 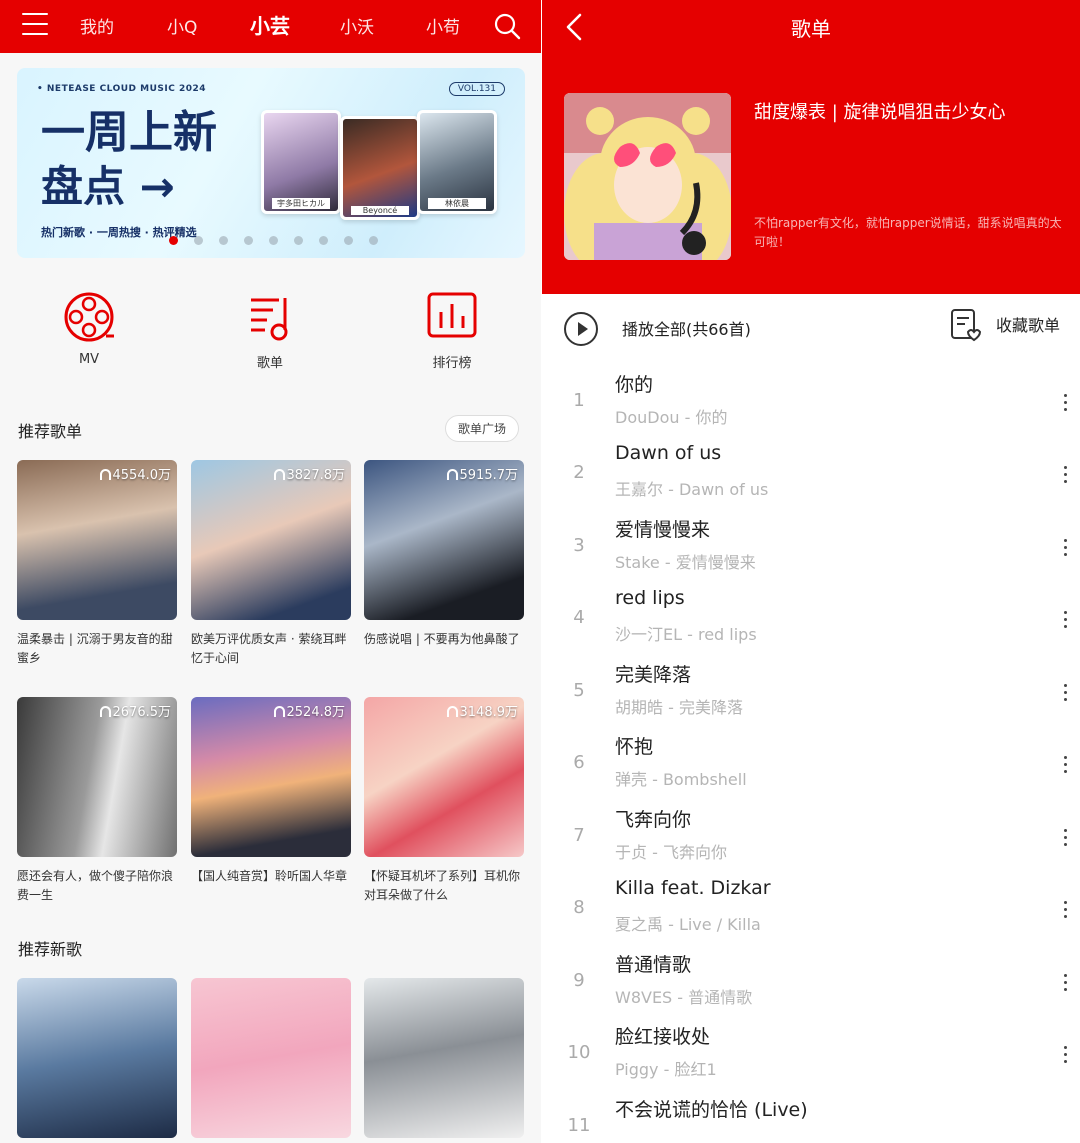 What do you see at coordinates (129, 132) in the screenshot?
I see `banner-headline: 一周上新` at bounding box center [129, 132].